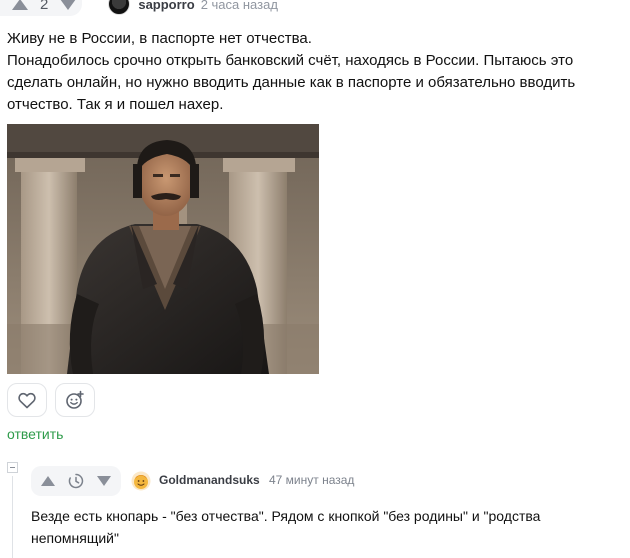  What do you see at coordinates (166, 6) in the screenshot?
I see `comment-author: sapporro` at bounding box center [166, 6].